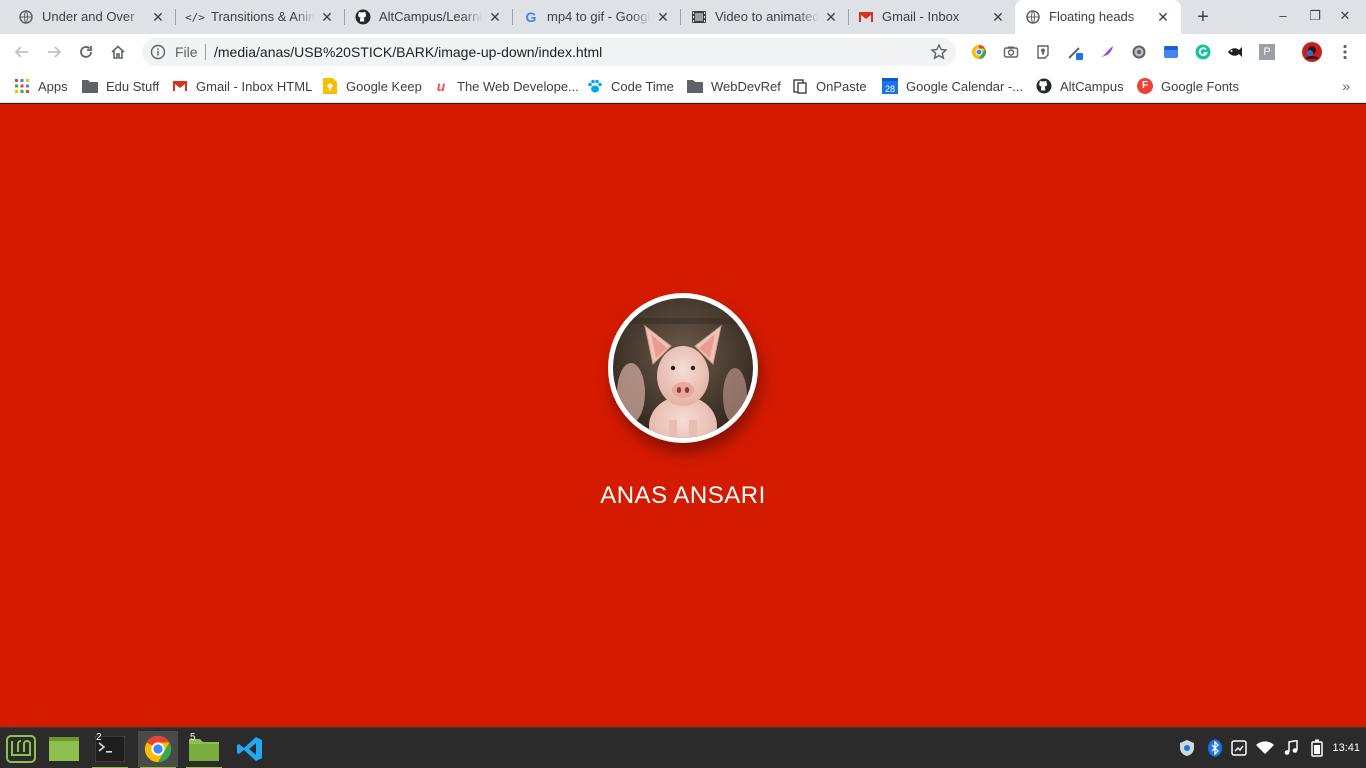 This screenshot has width=1366, height=768. I want to click on screenshot-icon, so click(1239, 748).